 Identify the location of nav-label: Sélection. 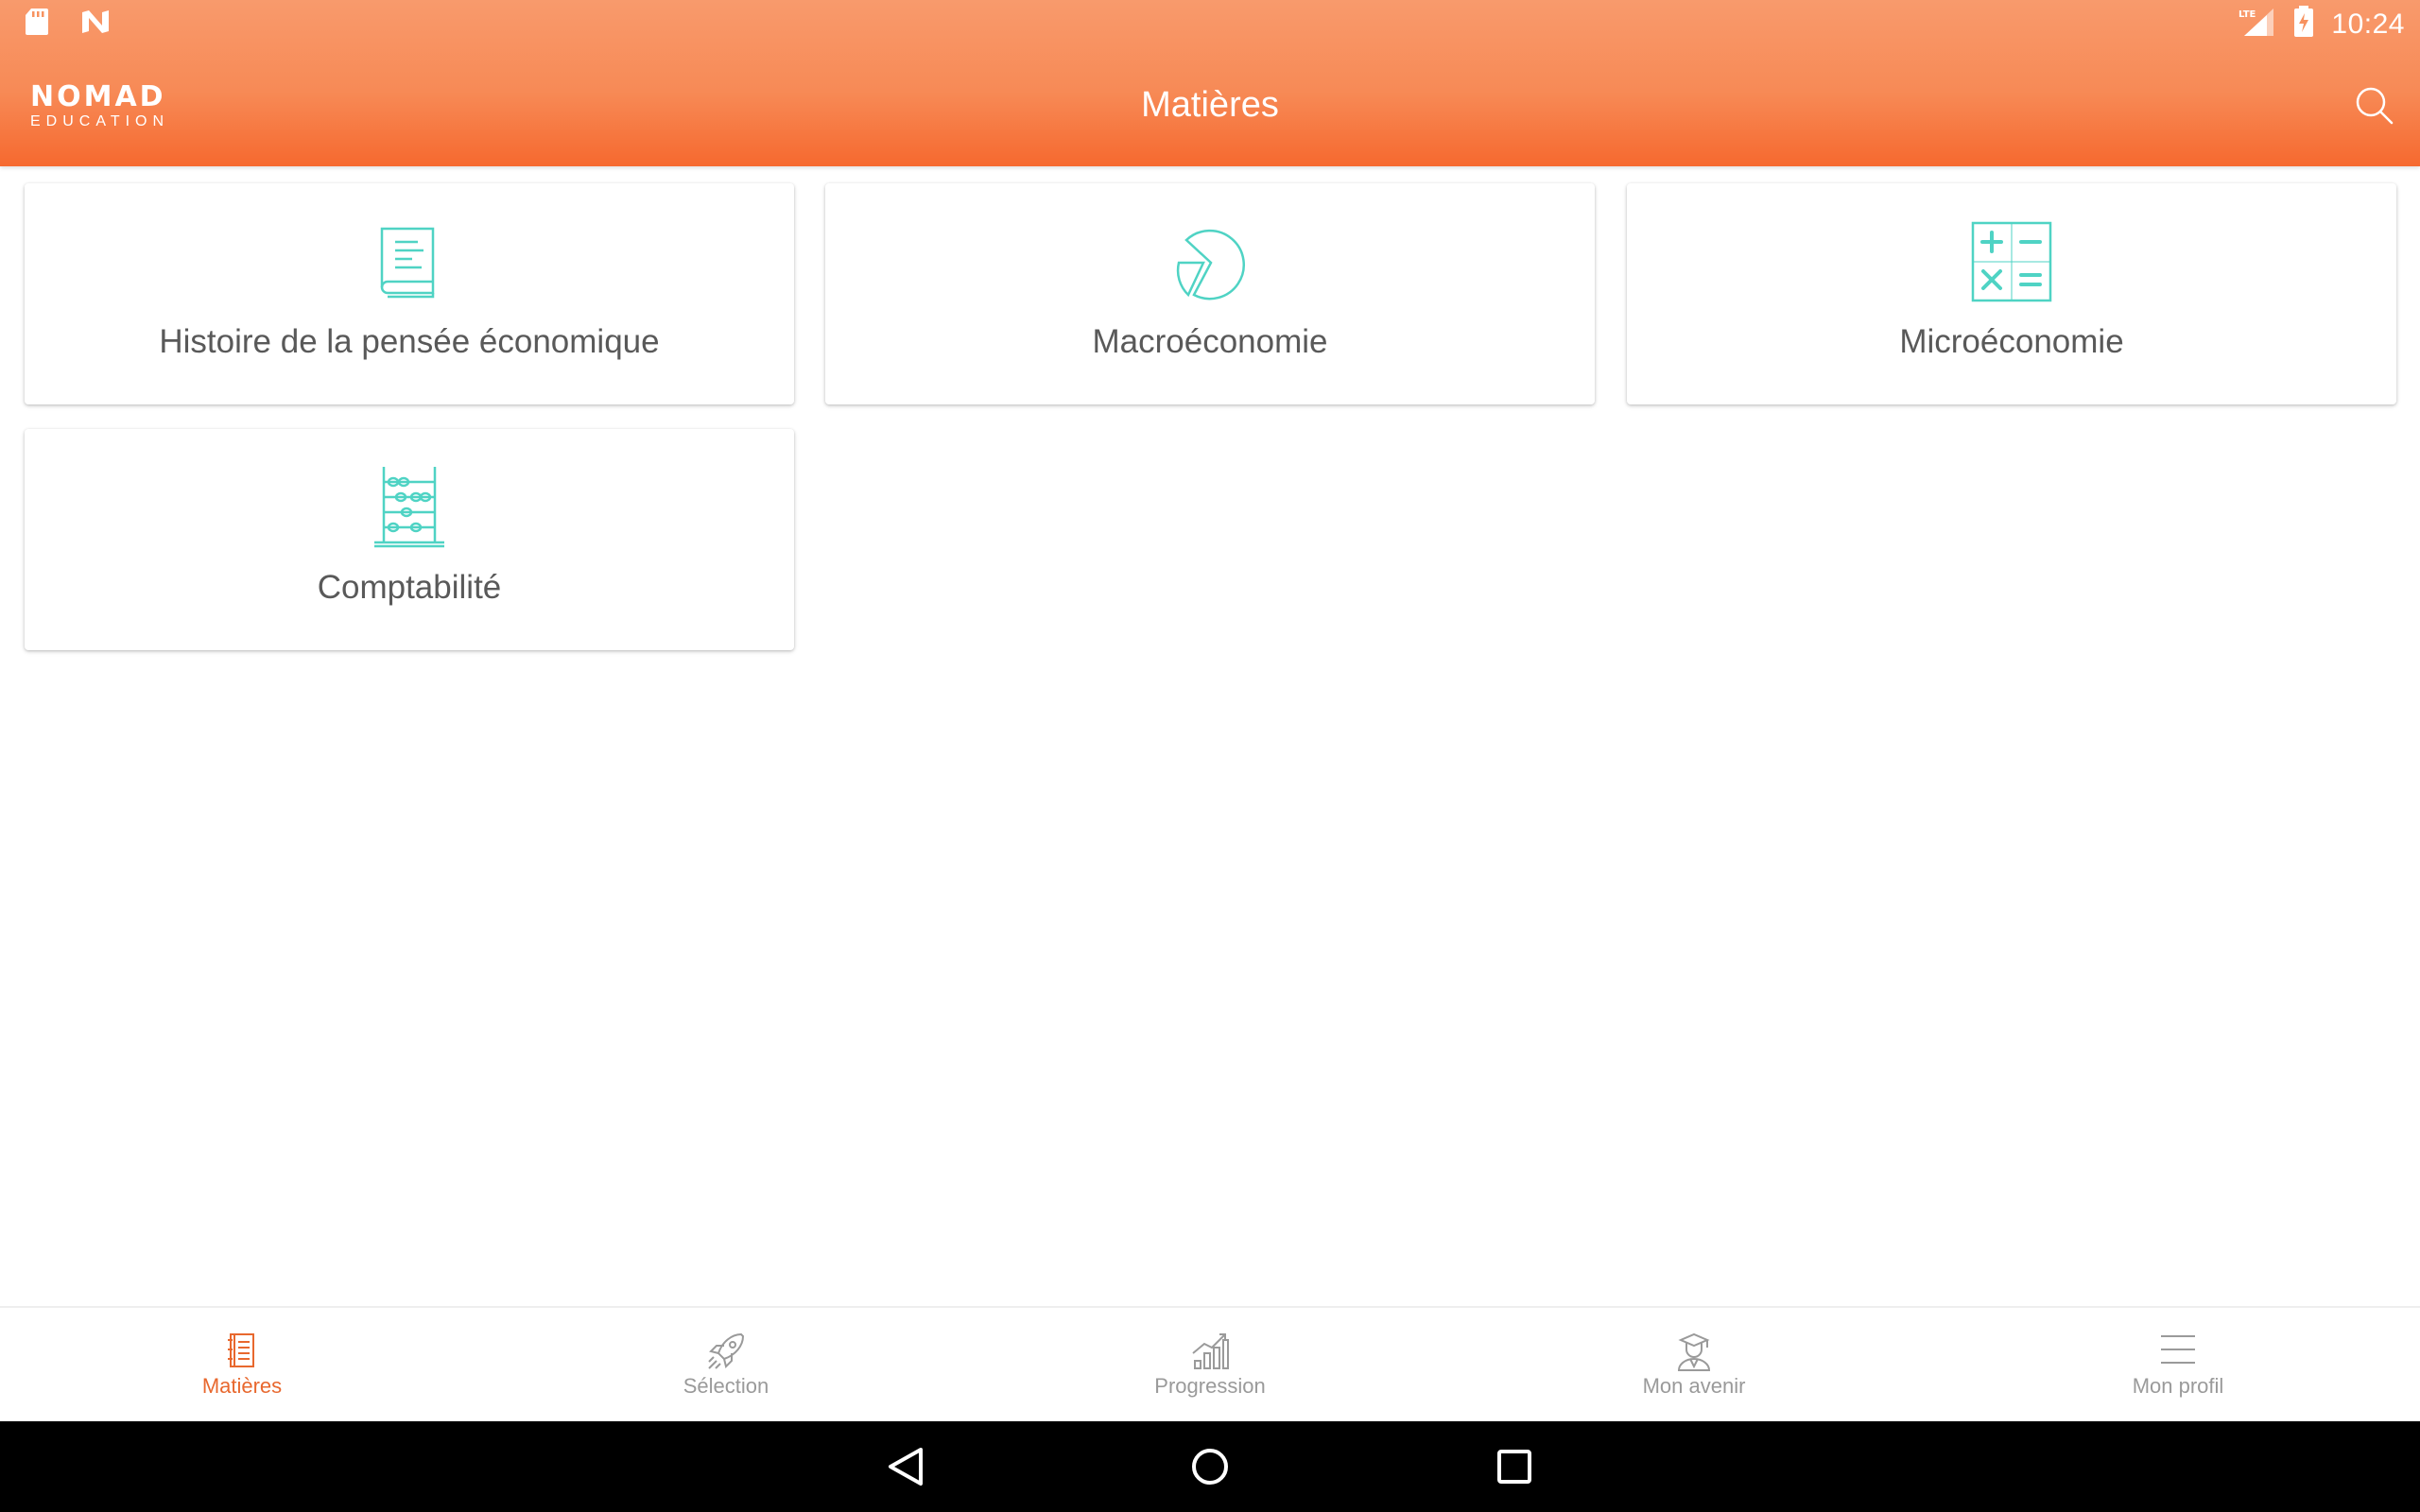
(726, 1386).